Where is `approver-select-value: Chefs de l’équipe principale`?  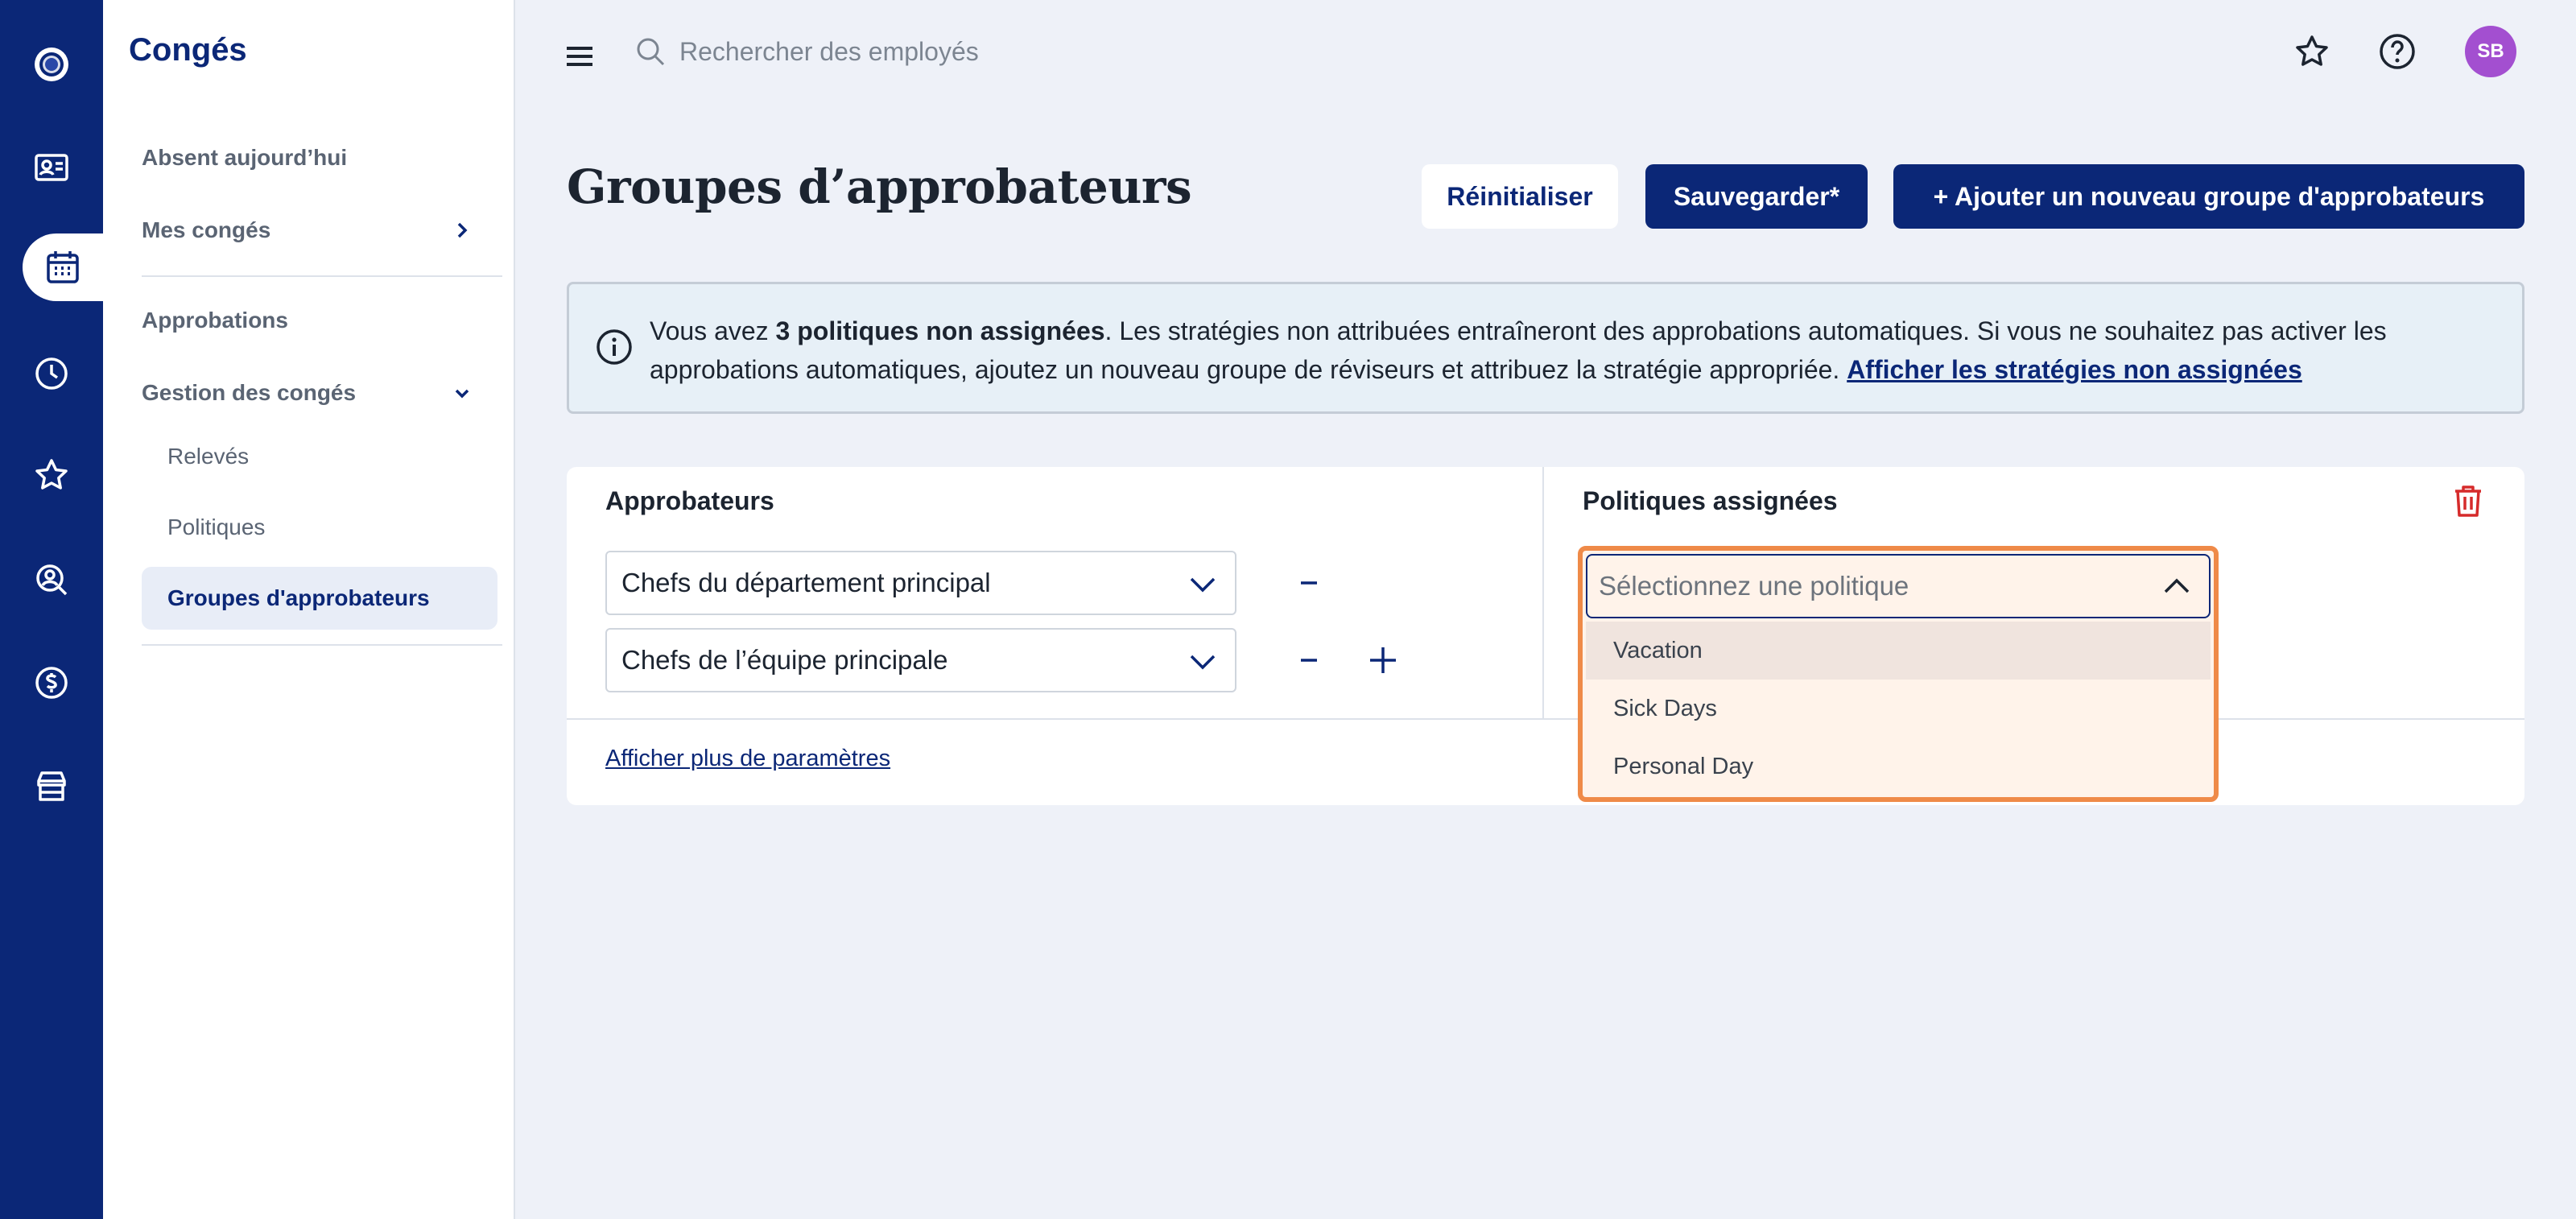
approver-select-value: Chefs de l’équipe principale is located at coordinates (784, 660).